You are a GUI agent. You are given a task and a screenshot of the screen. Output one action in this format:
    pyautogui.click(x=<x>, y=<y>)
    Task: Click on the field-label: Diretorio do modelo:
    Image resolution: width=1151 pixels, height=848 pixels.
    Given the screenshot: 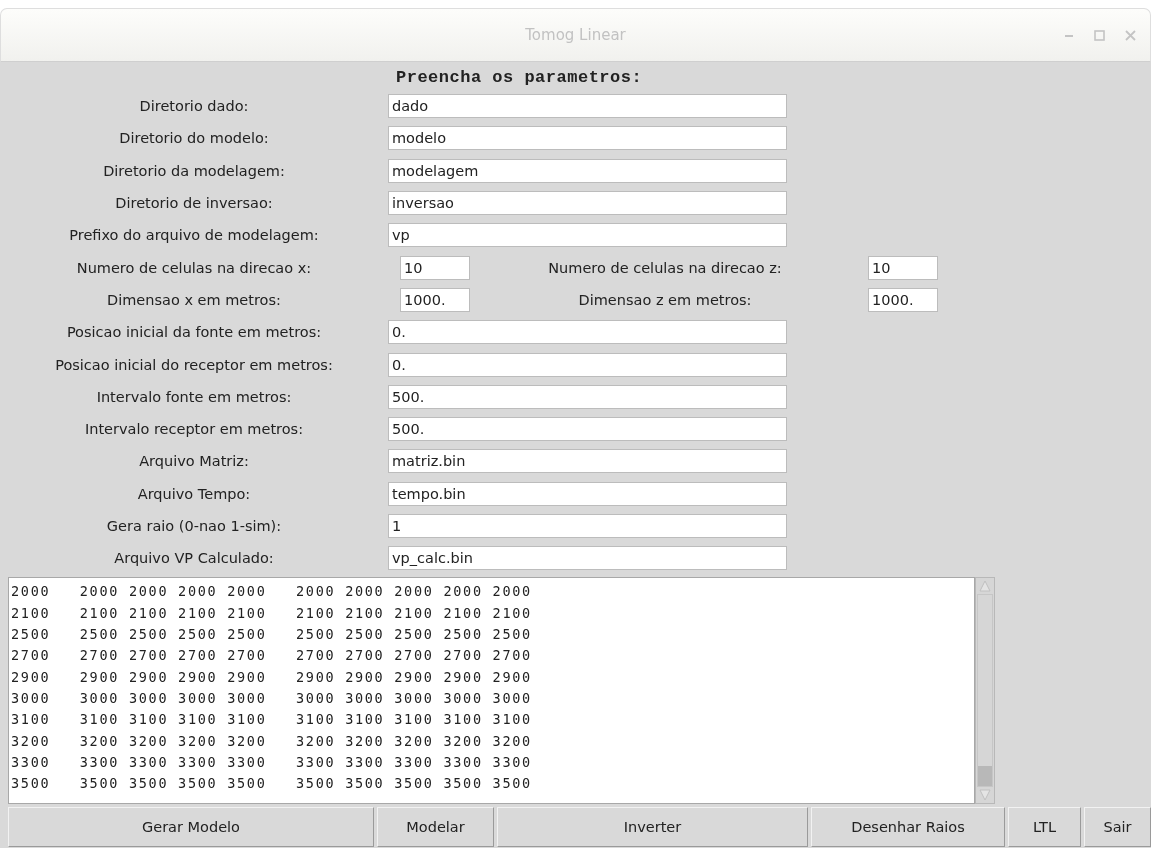 What is the action you would take?
    pyautogui.click(x=194, y=138)
    